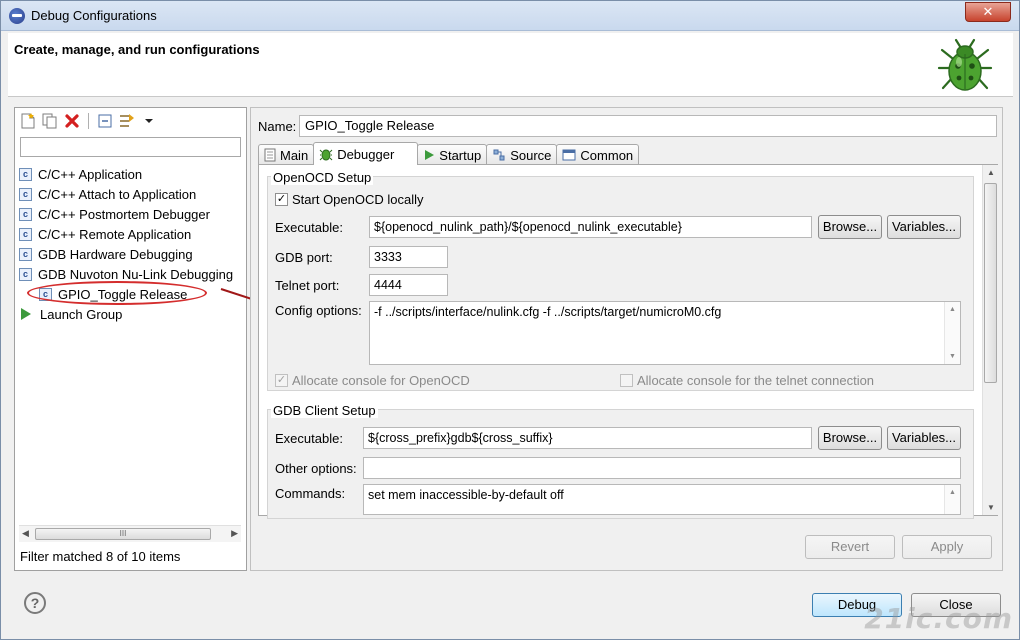 The width and height of the screenshot is (1020, 640). What do you see at coordinates (531, 155) in the screenshot?
I see `tab-label: Source` at bounding box center [531, 155].